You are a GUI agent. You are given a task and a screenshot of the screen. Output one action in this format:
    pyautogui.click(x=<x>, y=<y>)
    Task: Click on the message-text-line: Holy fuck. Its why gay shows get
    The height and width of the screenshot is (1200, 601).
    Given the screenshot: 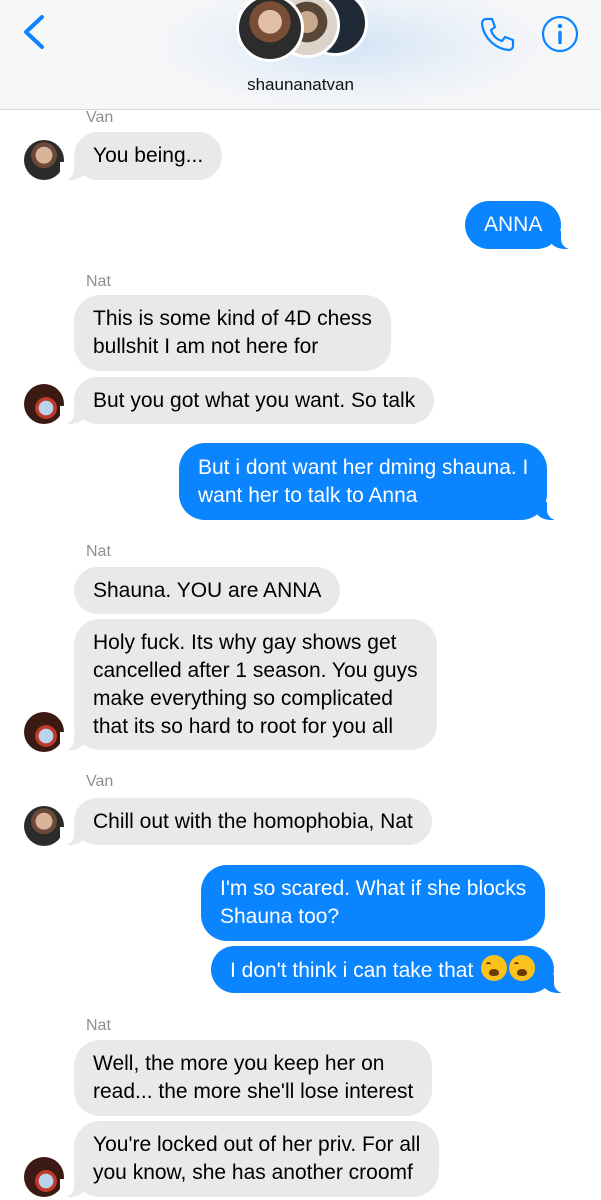 What is the action you would take?
    pyautogui.click(x=245, y=642)
    